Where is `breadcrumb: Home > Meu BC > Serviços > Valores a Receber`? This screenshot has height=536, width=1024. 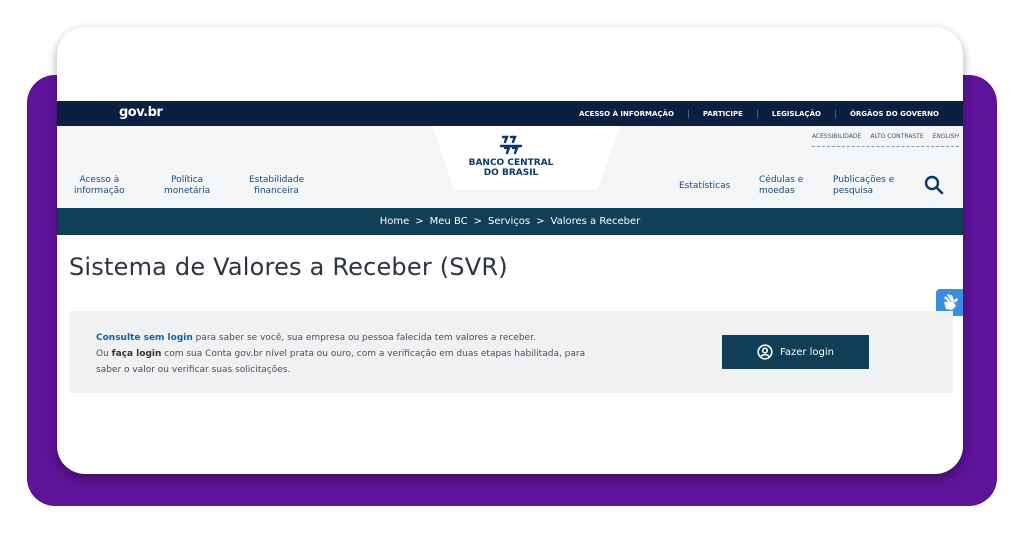
breadcrumb: Home > Meu BC > Serviços > Valores a Receber is located at coordinates (510, 221).